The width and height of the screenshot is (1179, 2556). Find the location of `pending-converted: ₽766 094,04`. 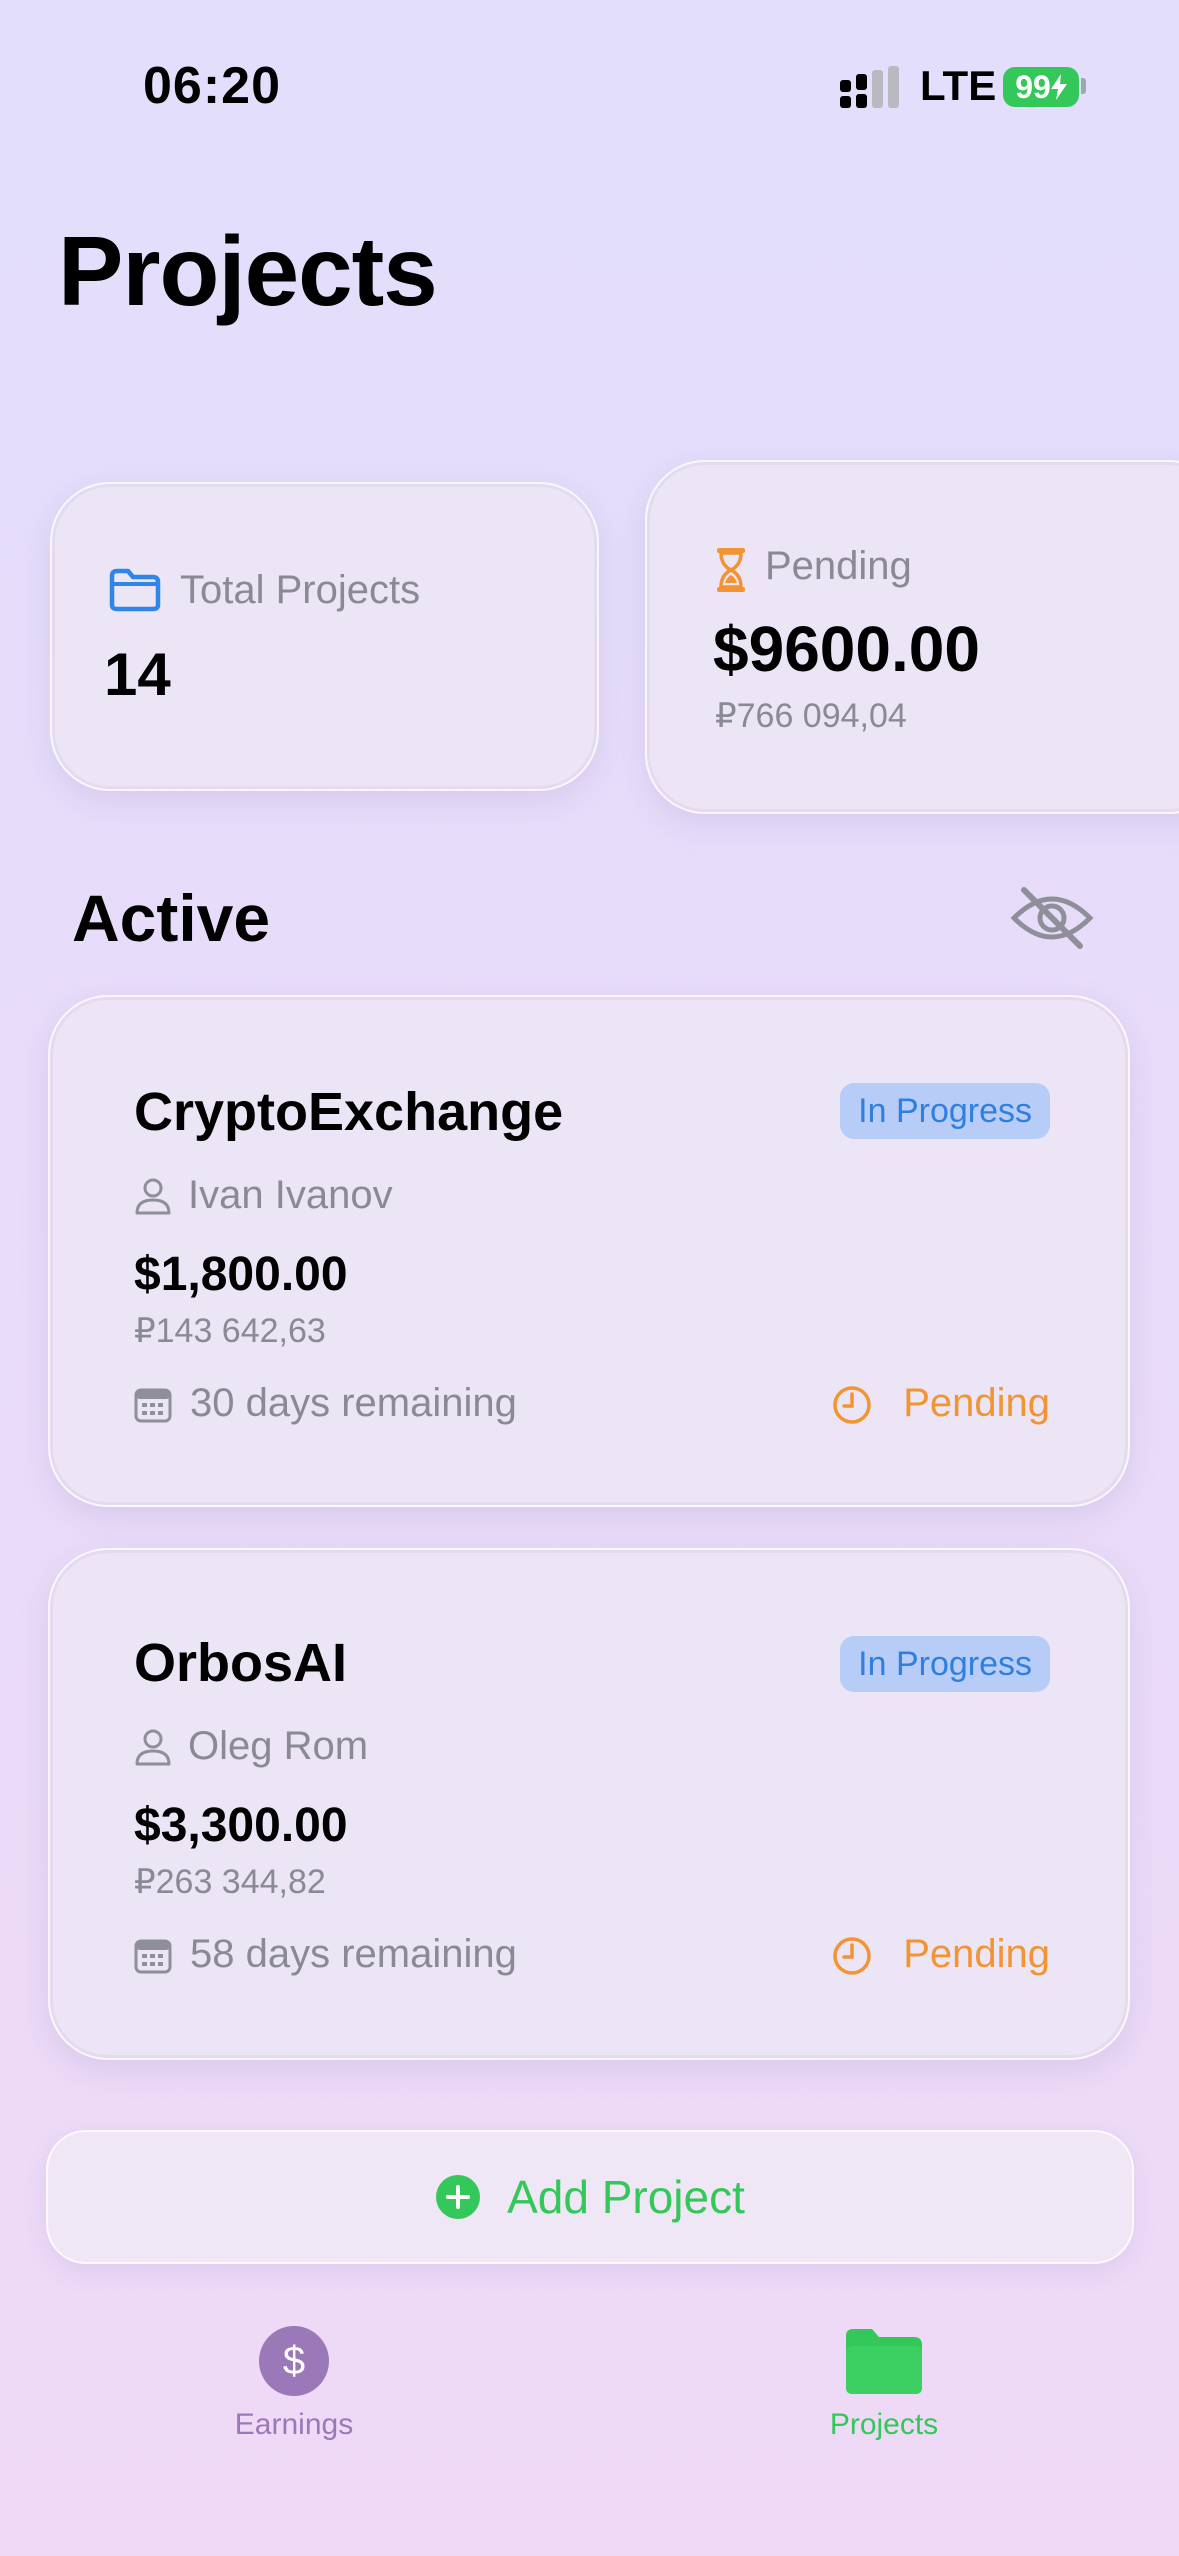

pending-converted: ₽766 094,04 is located at coordinates (811, 716).